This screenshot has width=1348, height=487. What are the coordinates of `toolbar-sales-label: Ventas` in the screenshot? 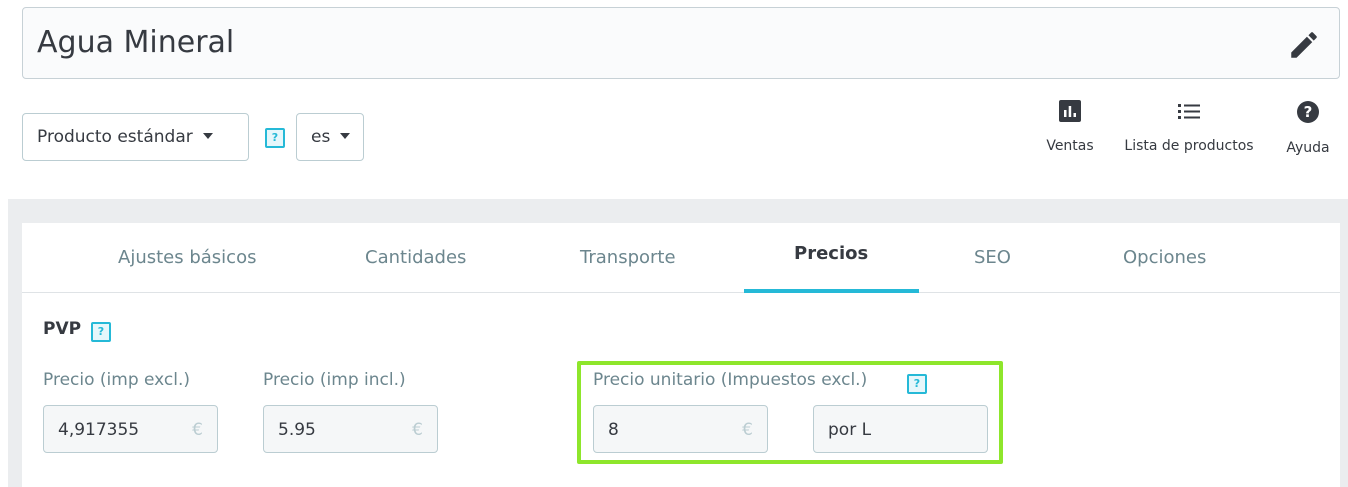 It's located at (1070, 146).